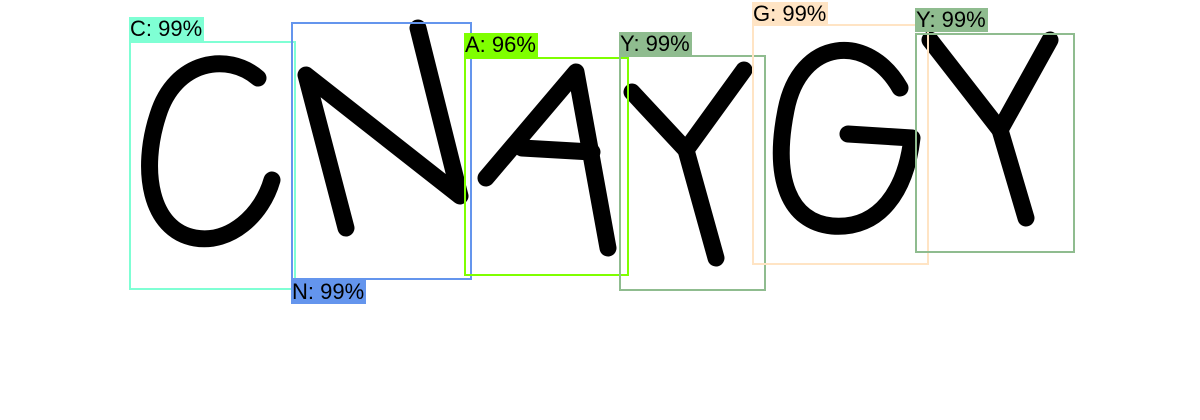 The height and width of the screenshot is (420, 1200). I want to click on bounding-box-a, so click(546, 166).